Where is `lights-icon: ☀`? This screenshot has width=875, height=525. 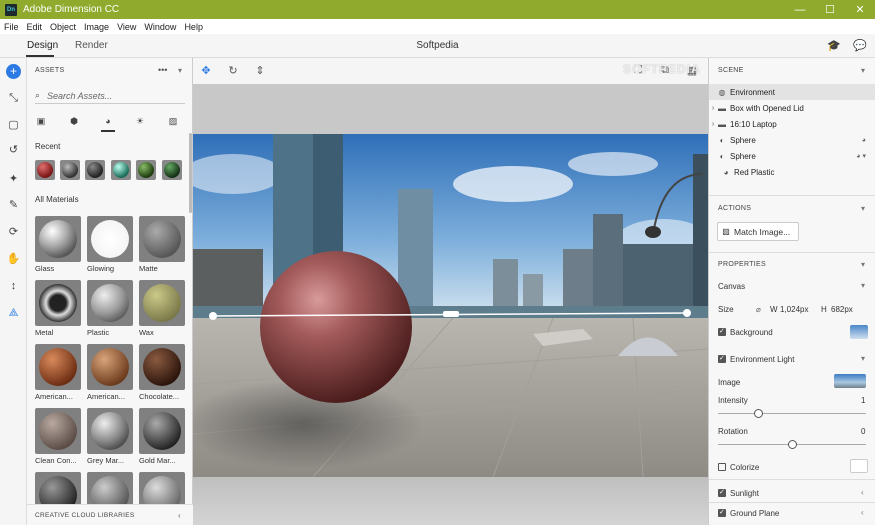
lights-icon: ☀ is located at coordinates (140, 121).